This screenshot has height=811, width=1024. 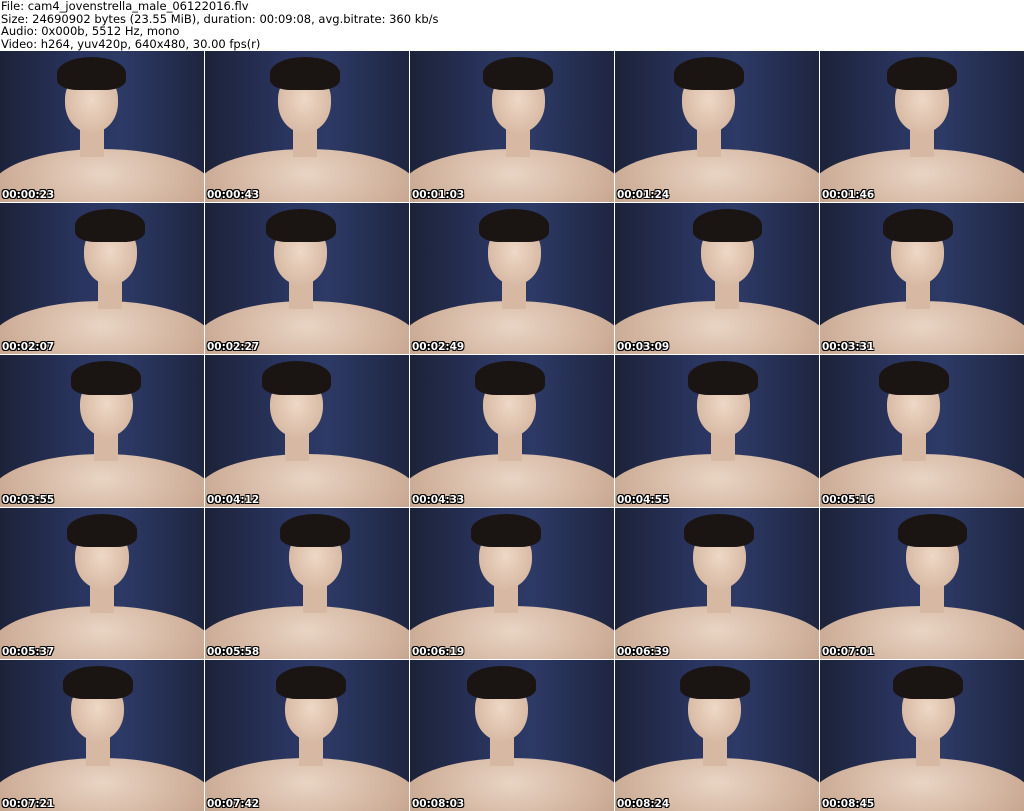 What do you see at coordinates (233, 195) in the screenshot?
I see `timestamp-label: 00:00:43` at bounding box center [233, 195].